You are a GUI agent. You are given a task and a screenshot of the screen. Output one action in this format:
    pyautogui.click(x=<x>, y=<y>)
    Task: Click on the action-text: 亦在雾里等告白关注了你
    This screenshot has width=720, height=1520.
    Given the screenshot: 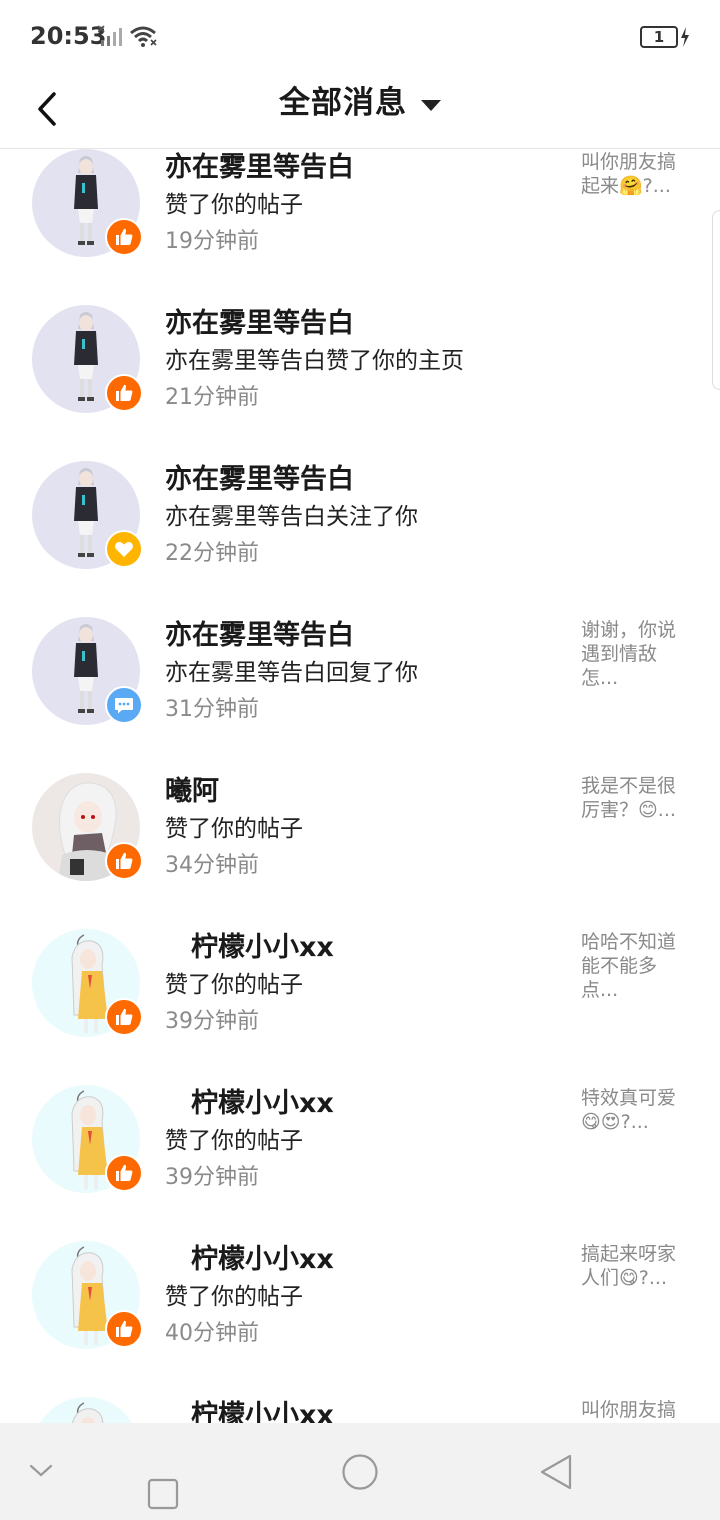 What is the action you would take?
    pyautogui.click(x=291, y=517)
    